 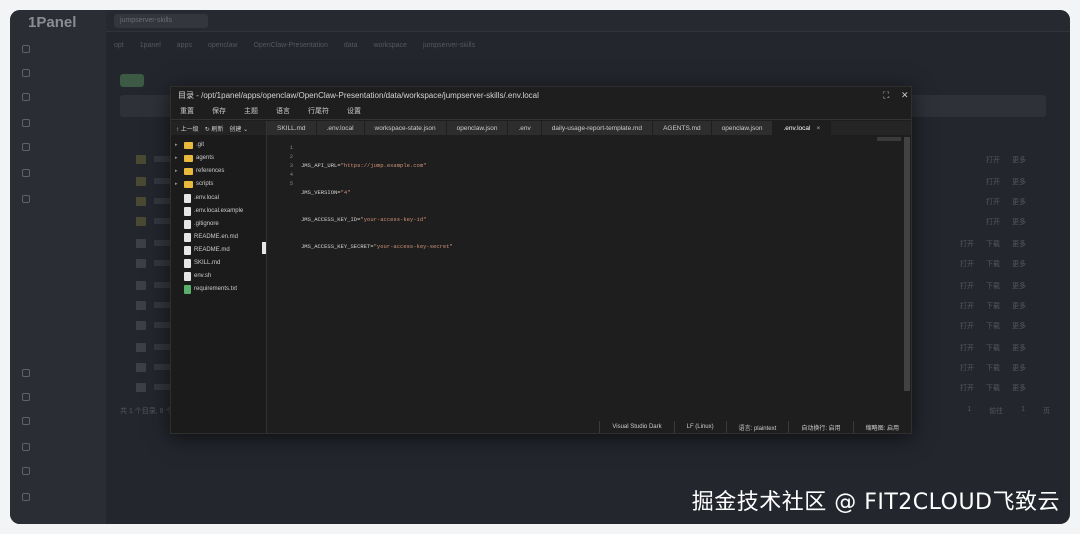 What do you see at coordinates (184, 45) in the screenshot?
I see `breadcrumb-item: apps` at bounding box center [184, 45].